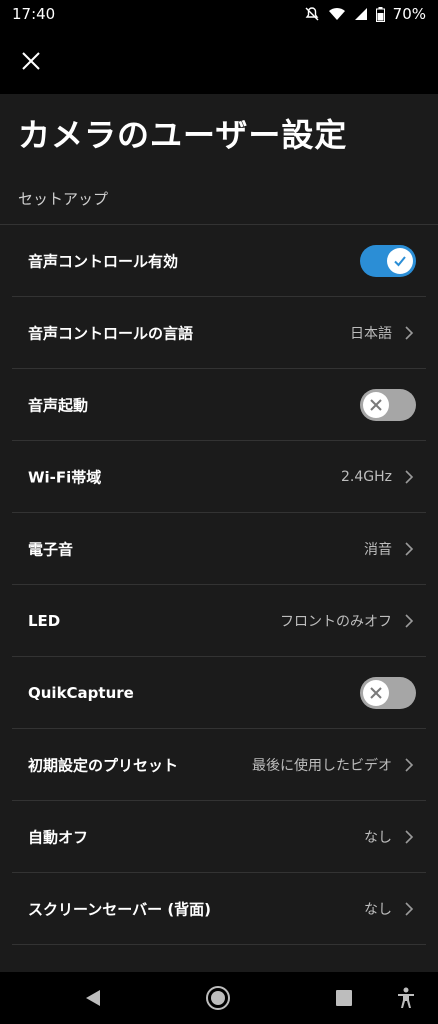 Image resolution: width=438 pixels, height=1024 pixels. What do you see at coordinates (219, 61) in the screenshot?
I see `top-bar` at bounding box center [219, 61].